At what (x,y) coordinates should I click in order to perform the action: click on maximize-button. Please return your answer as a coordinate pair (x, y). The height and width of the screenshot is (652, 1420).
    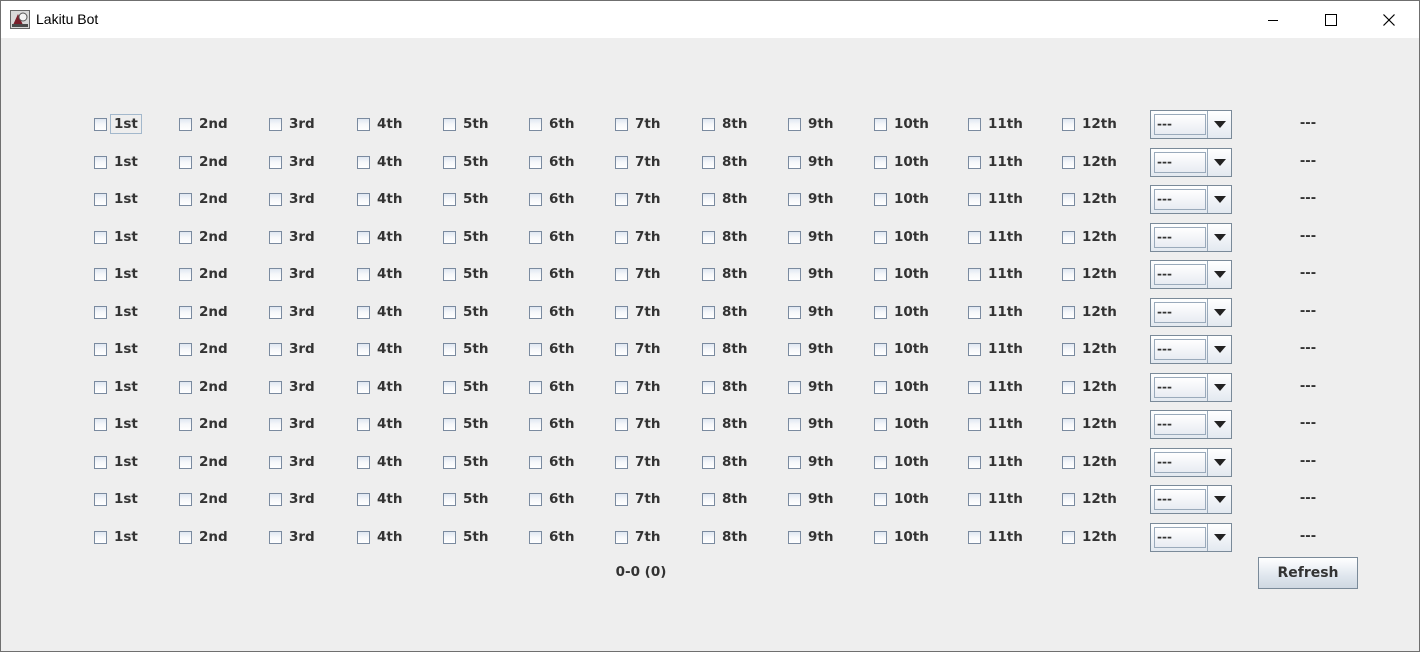
    Looking at the image, I should click on (1331, 19).